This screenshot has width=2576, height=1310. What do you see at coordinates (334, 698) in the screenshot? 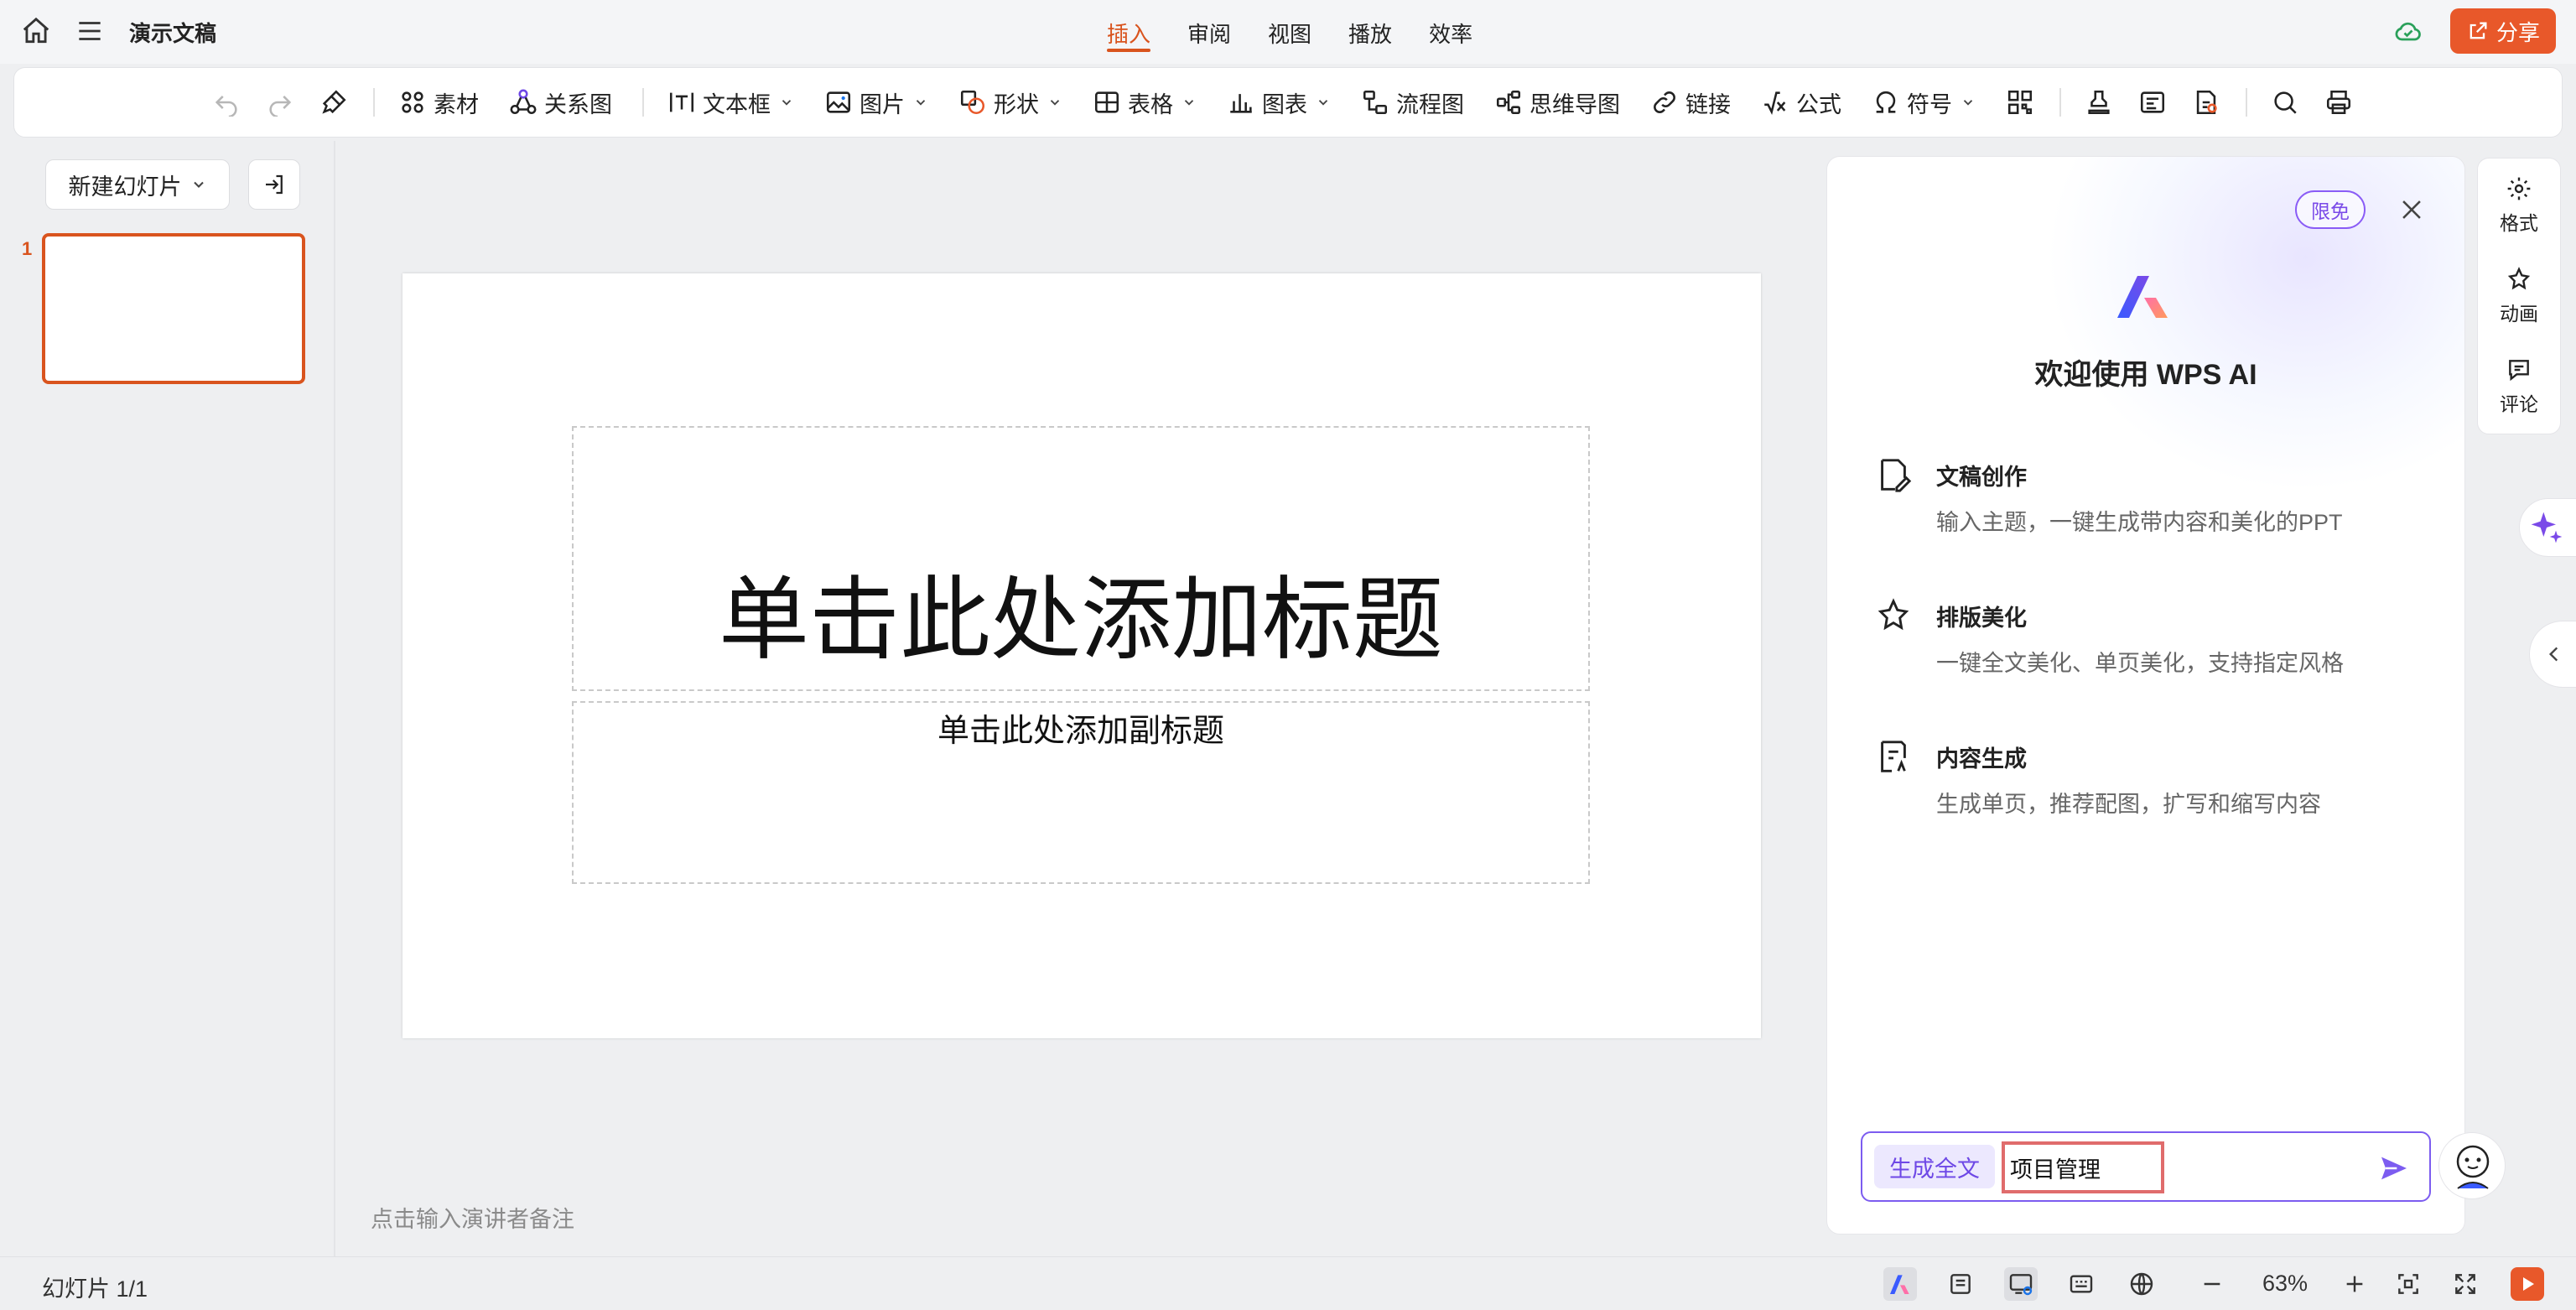
I see `panel-divider` at bounding box center [334, 698].